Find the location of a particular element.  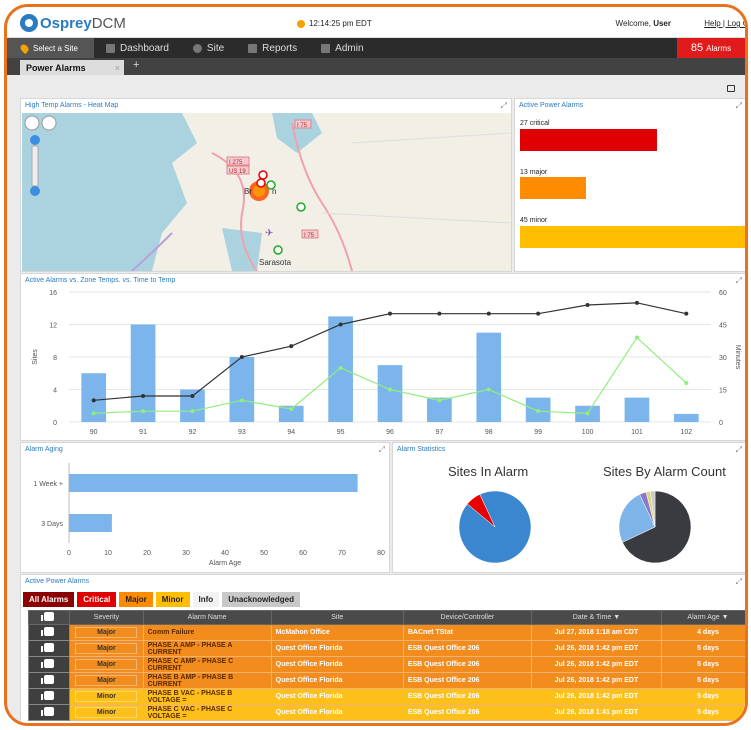

nav-reports: Reports is located at coordinates (272, 48).